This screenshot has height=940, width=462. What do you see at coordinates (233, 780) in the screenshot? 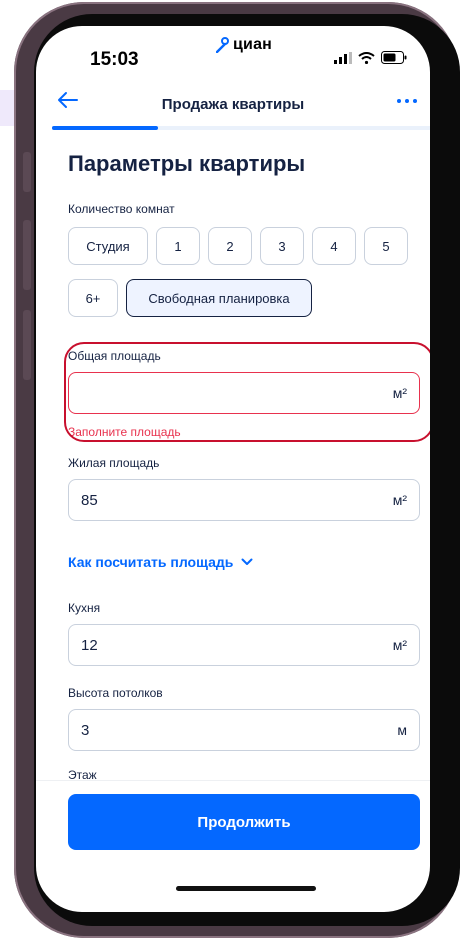
I see `bottom-divider` at bounding box center [233, 780].